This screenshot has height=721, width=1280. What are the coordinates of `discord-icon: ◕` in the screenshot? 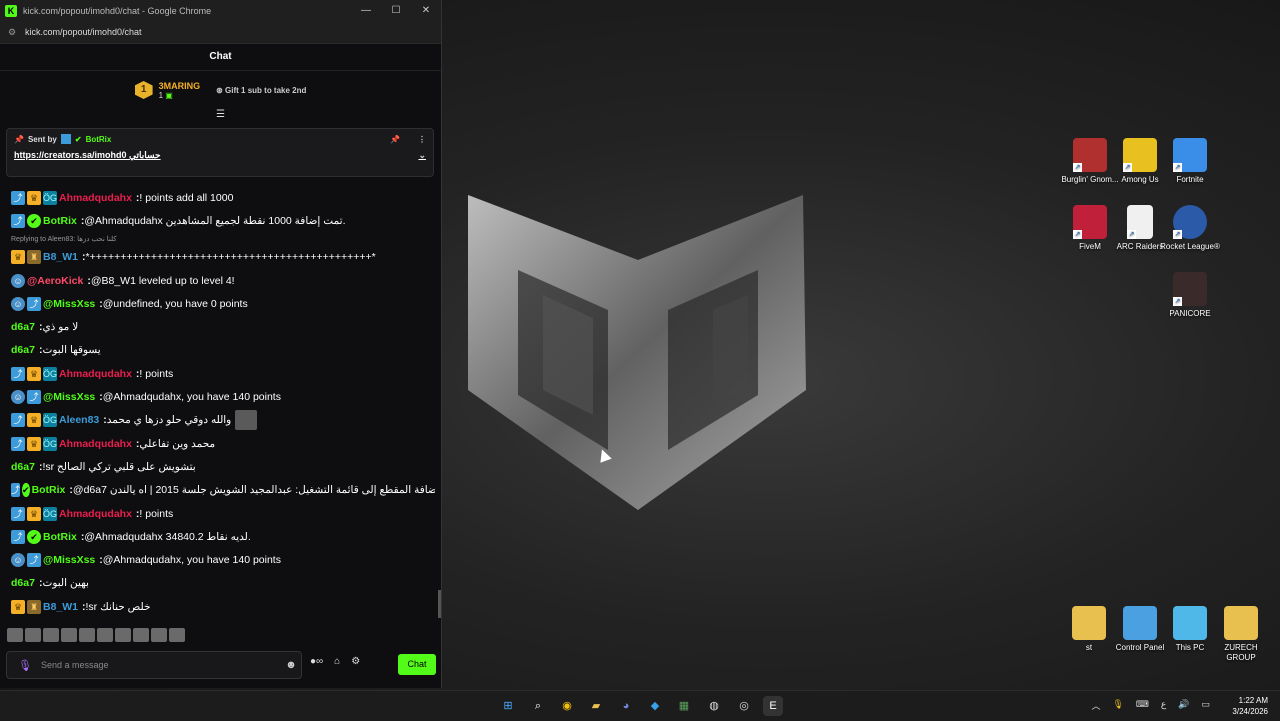 It's located at (626, 706).